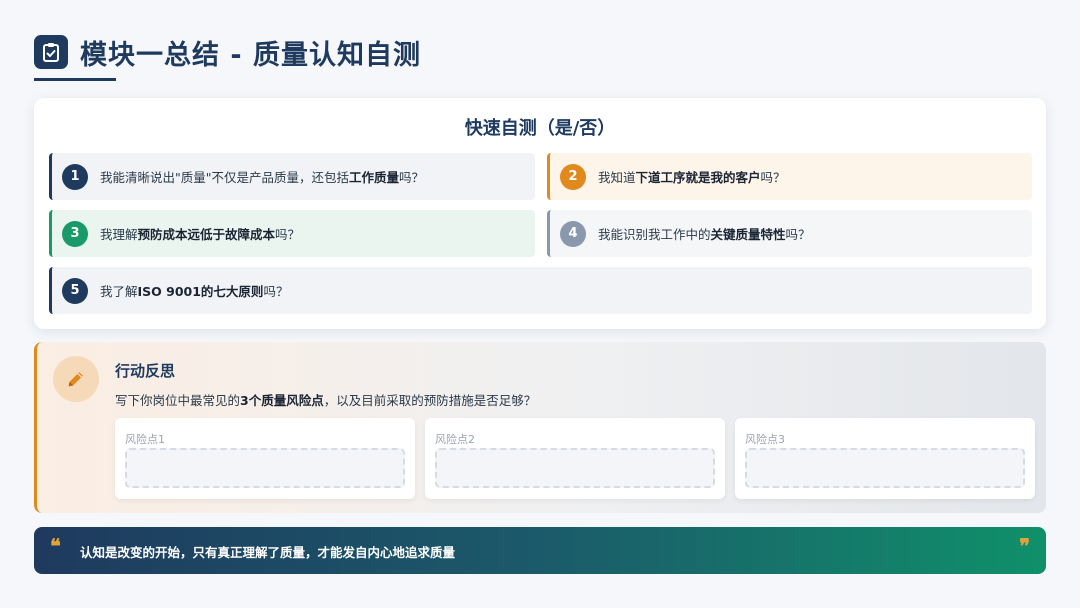 The width and height of the screenshot is (1080, 608). I want to click on quote-text: 认知是改变的开始，只有真正理解了质量，才能发自内心地追求质量, so click(268, 552).